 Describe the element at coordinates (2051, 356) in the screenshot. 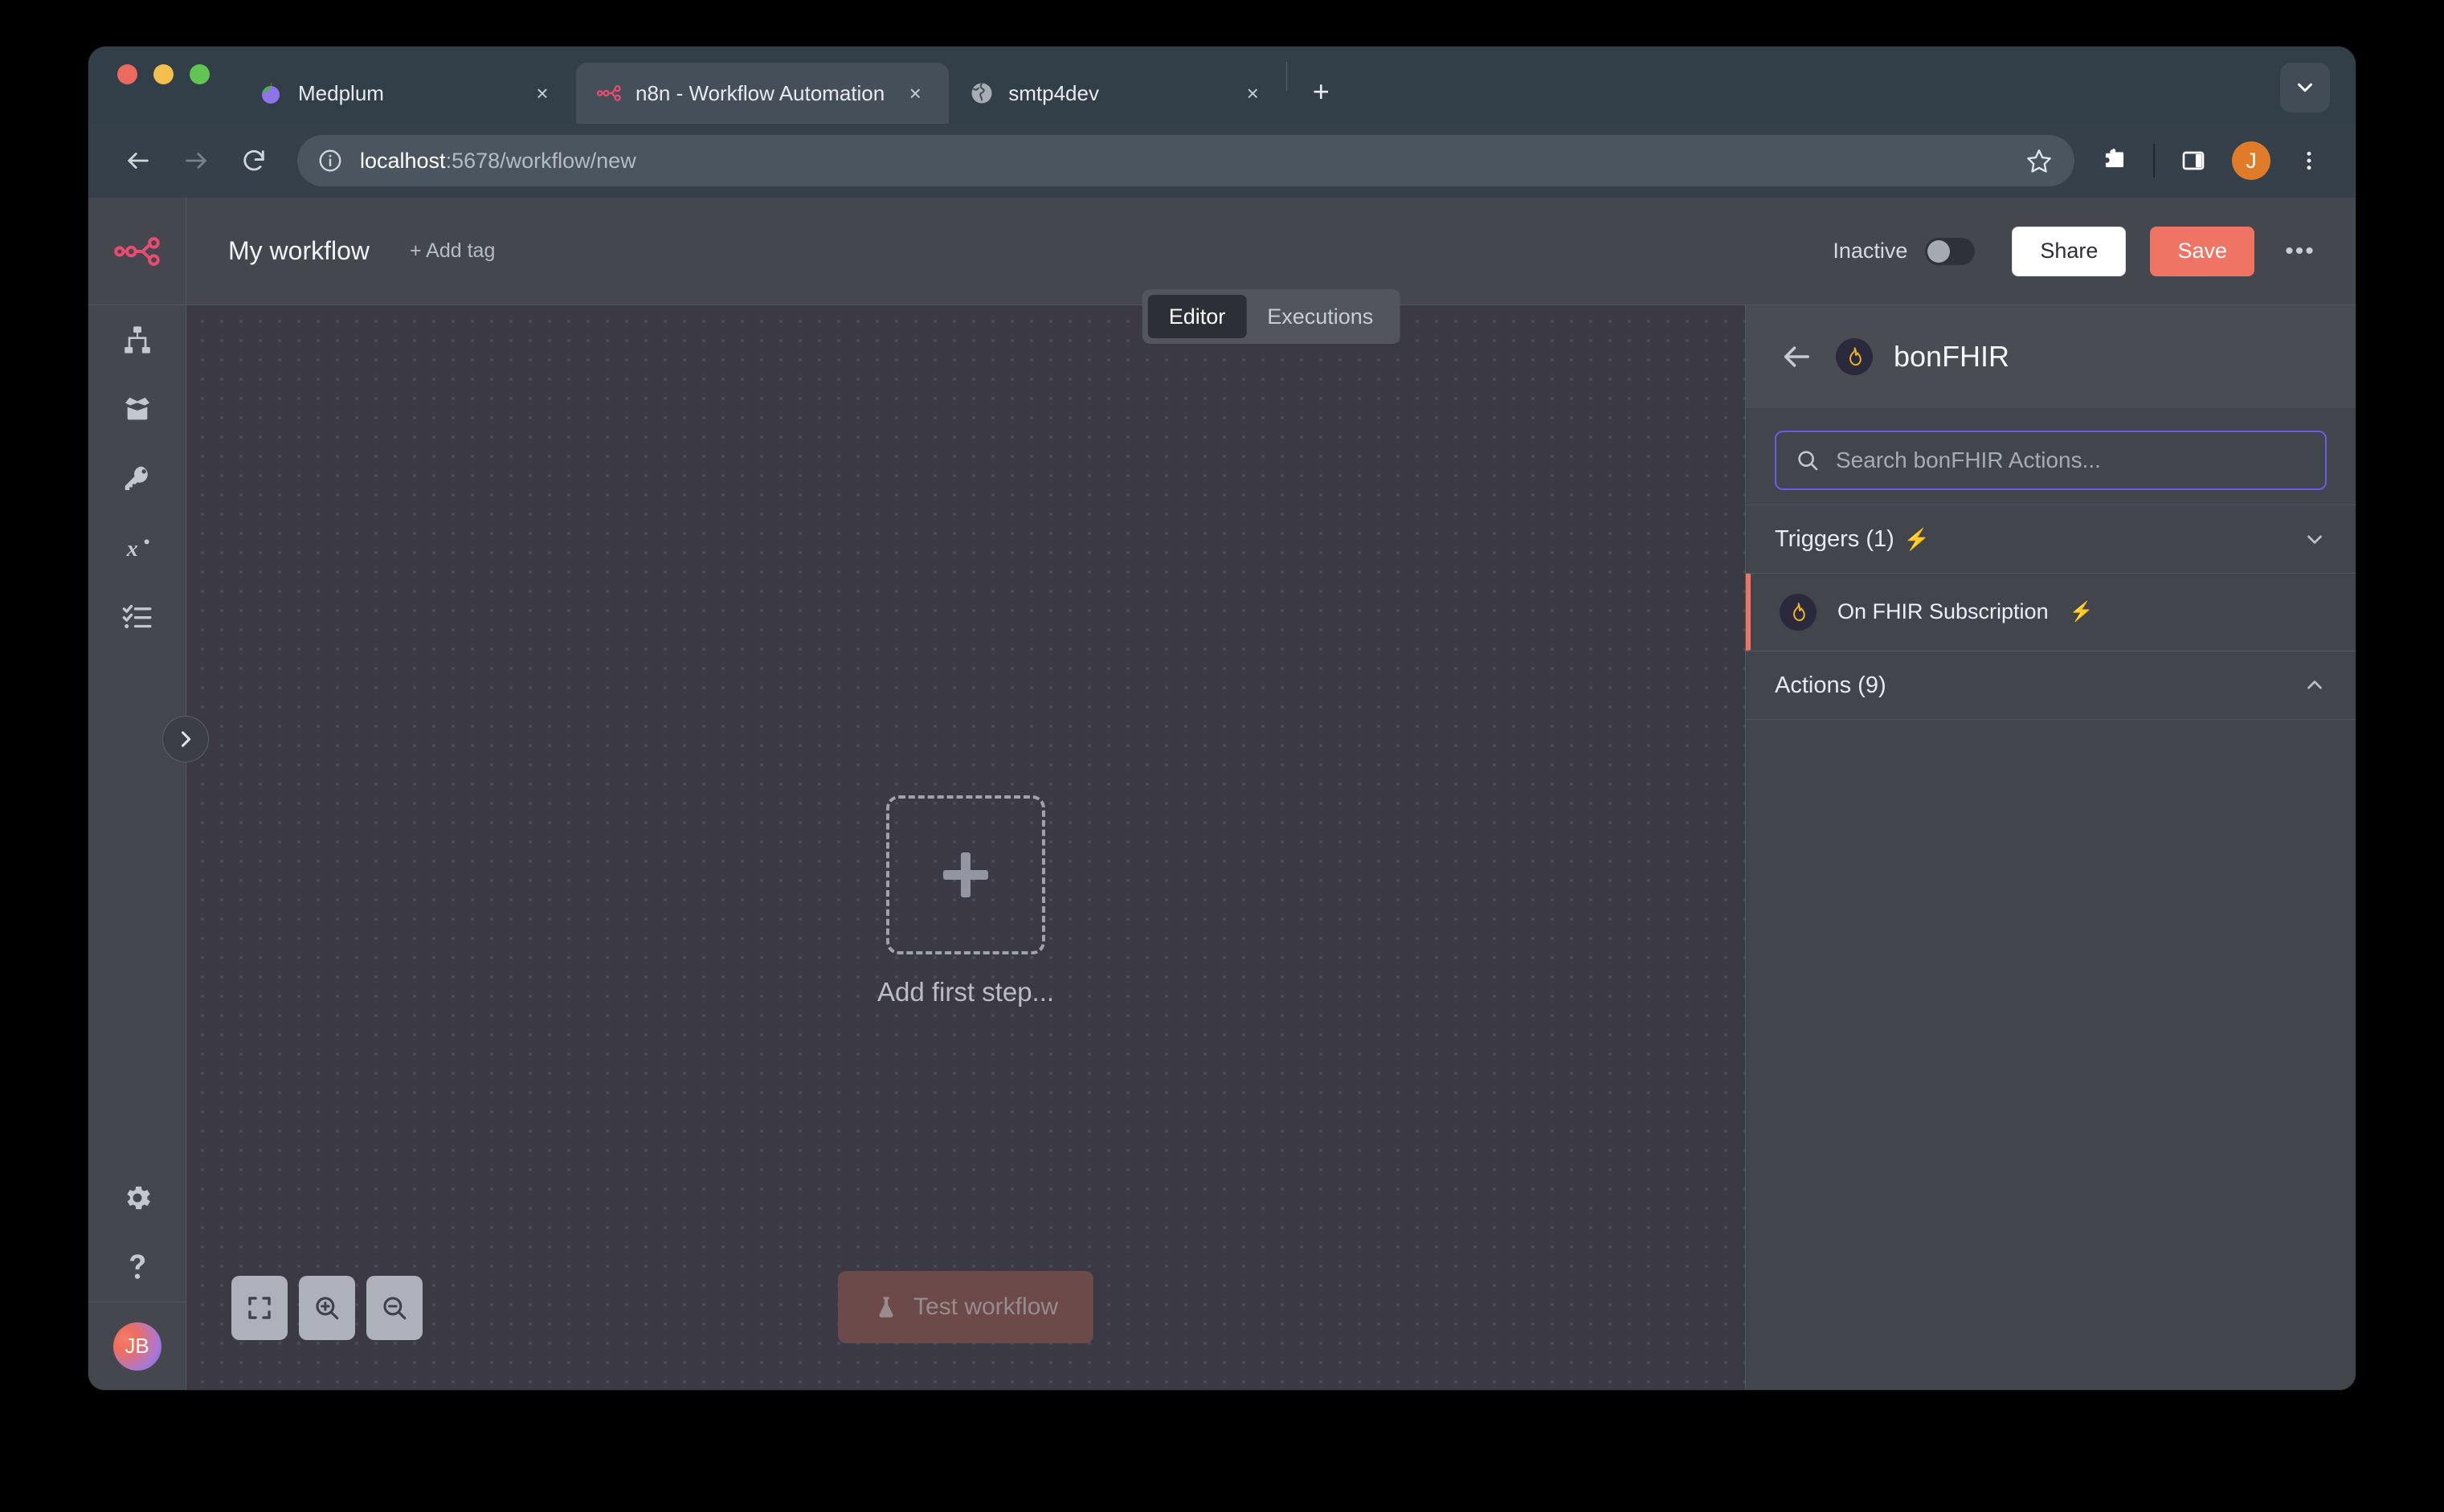

I see `nodes-panel-header: bonFHIR` at that location.